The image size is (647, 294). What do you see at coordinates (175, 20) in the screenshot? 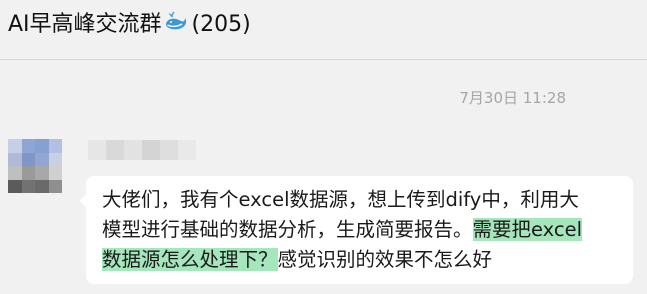
I see `whale-icon` at bounding box center [175, 20].